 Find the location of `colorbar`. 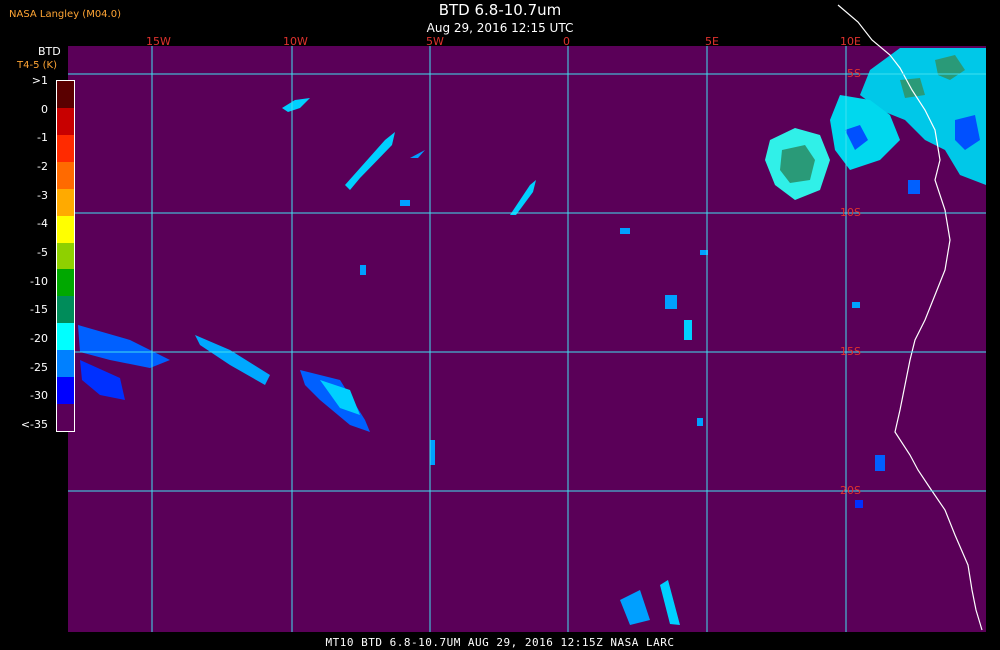

colorbar is located at coordinates (65, 256).